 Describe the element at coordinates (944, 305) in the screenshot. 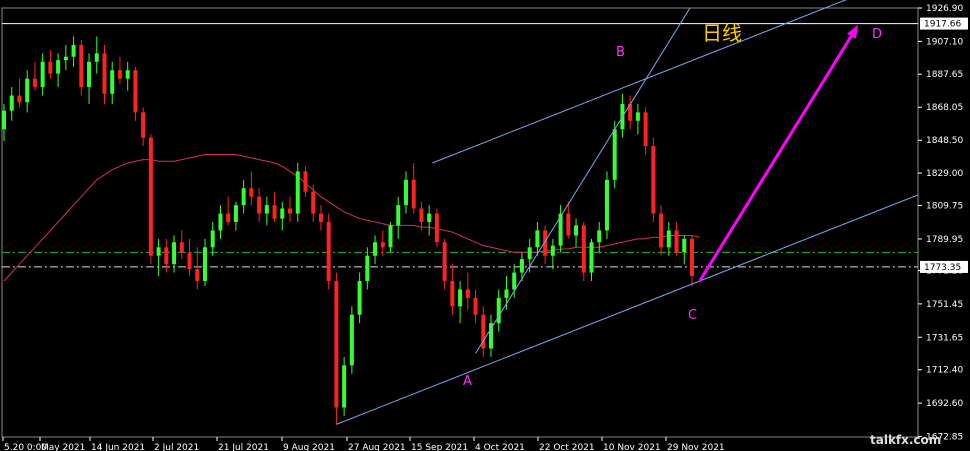

I see `y-tick-label: 1751.45` at that location.